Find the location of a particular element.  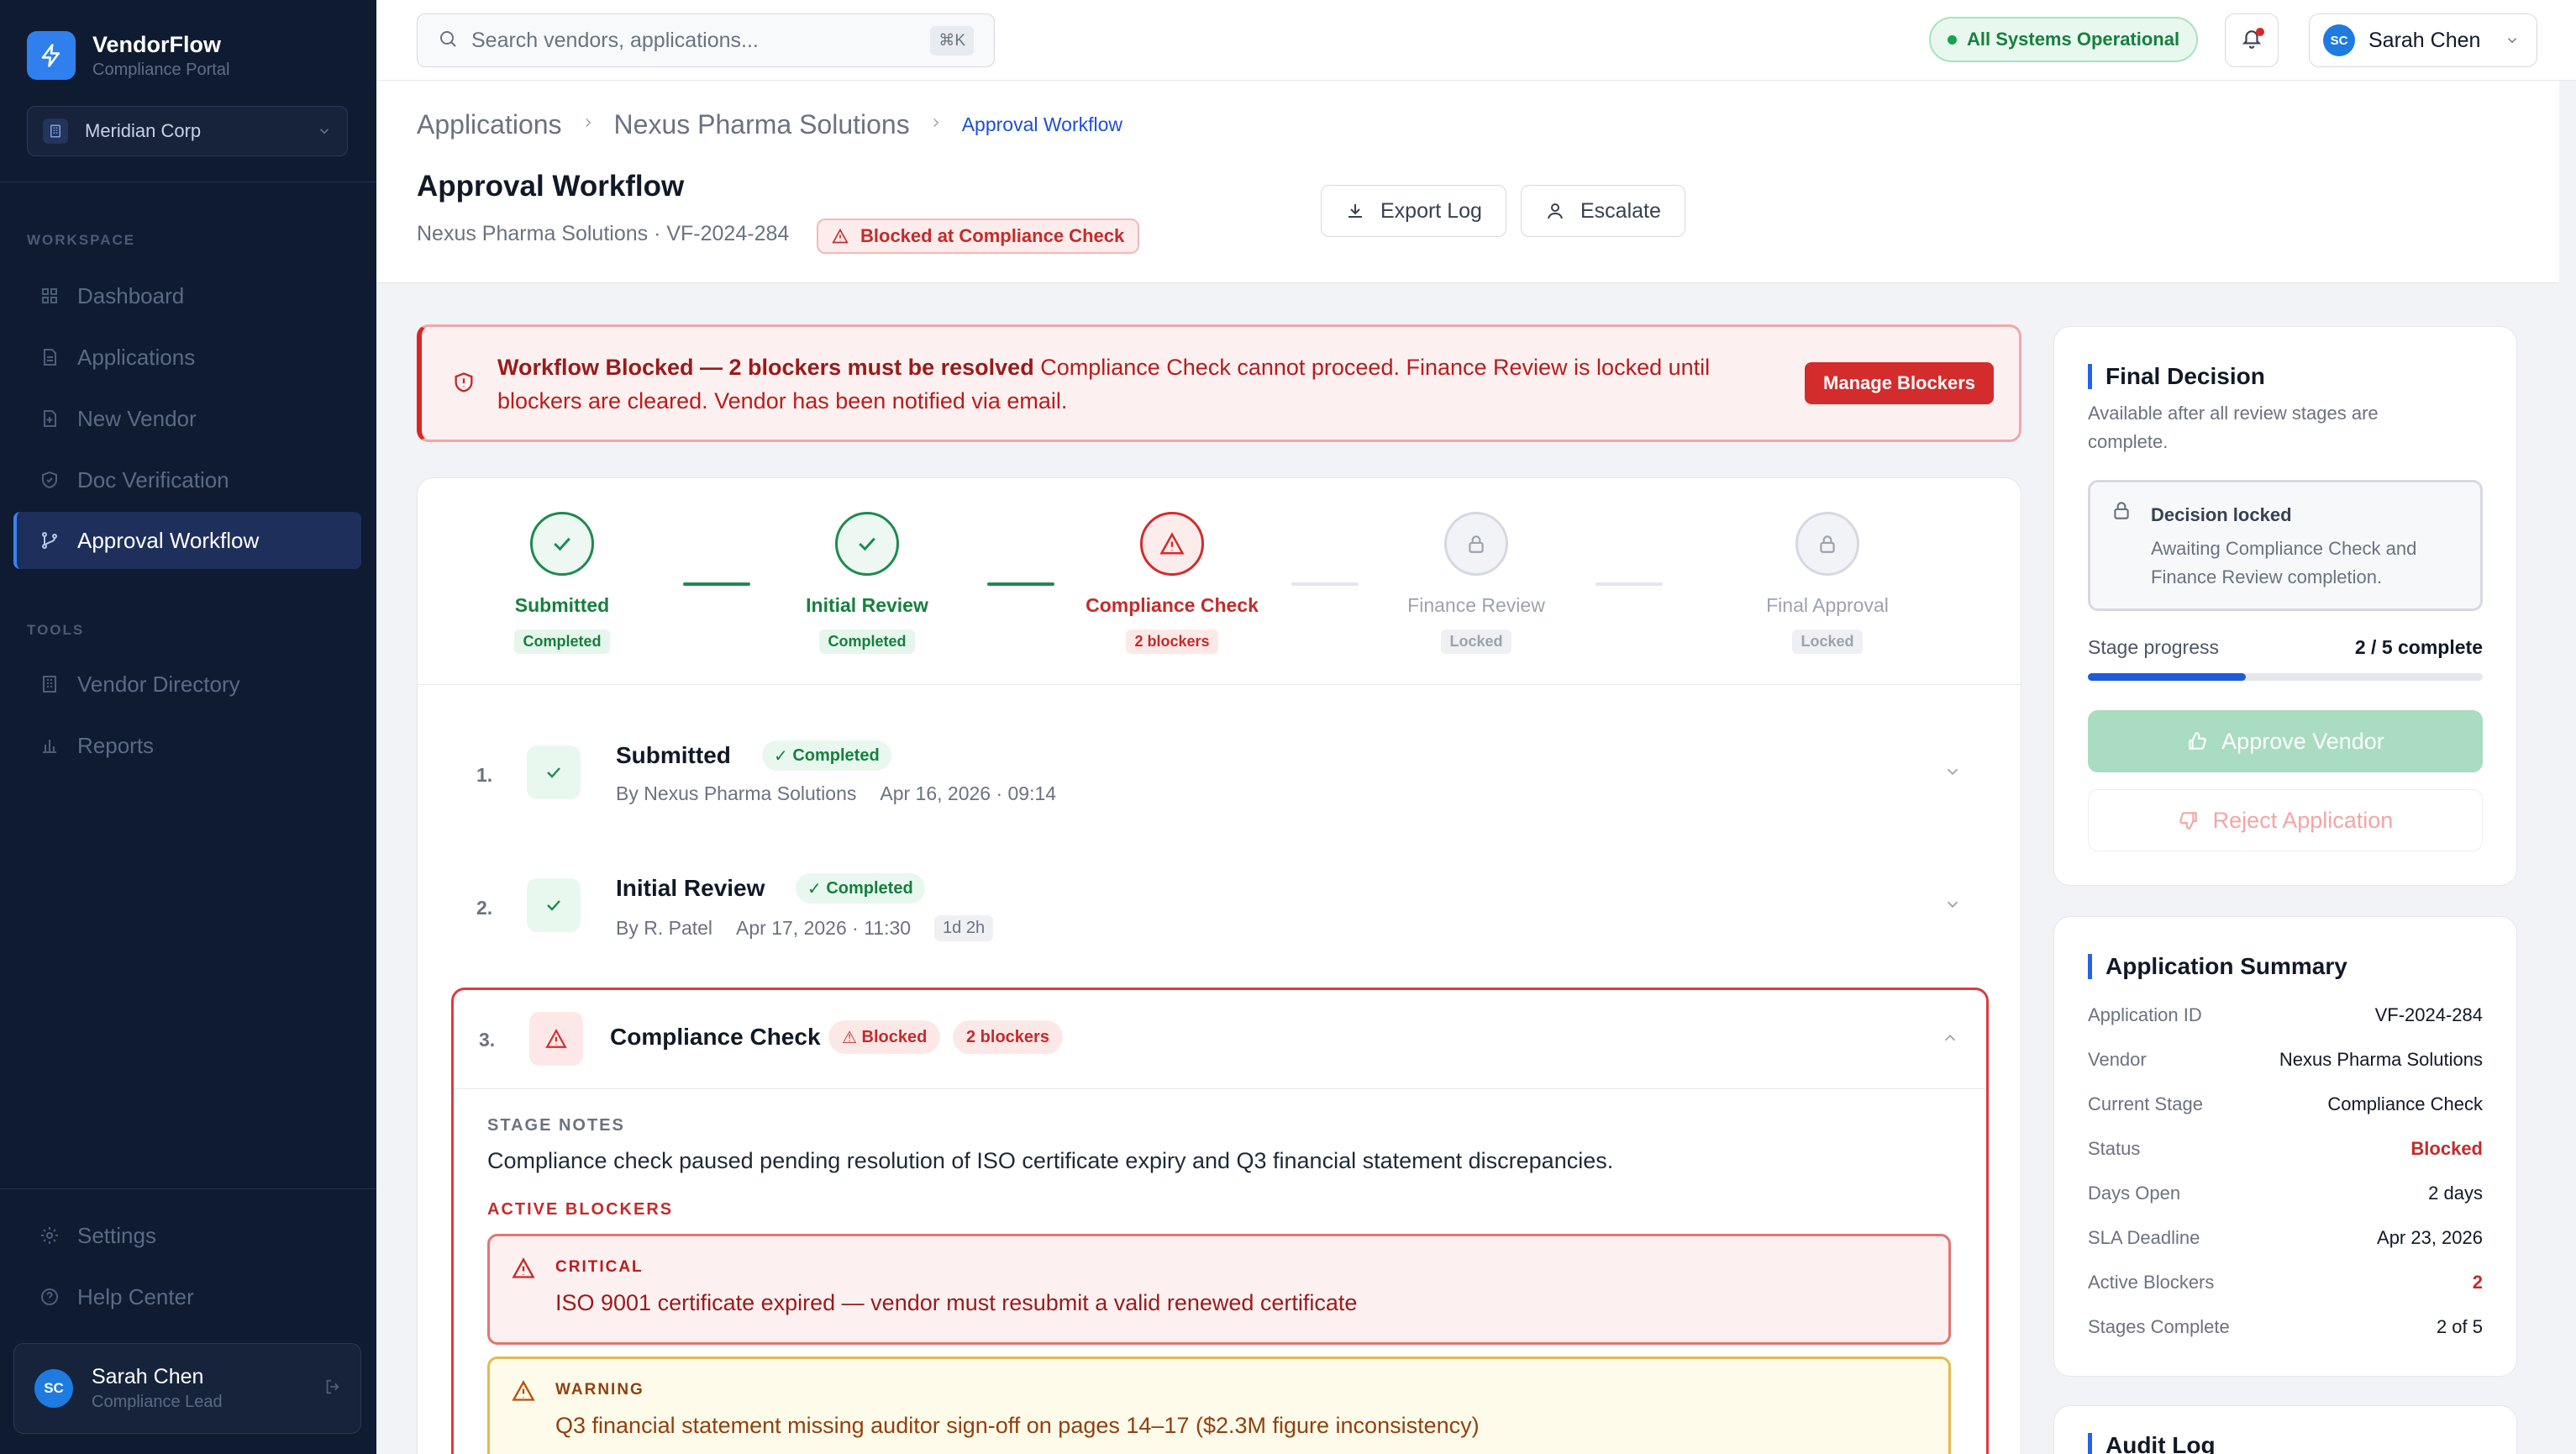

nav-help-center: Help Center is located at coordinates (187, 1296).